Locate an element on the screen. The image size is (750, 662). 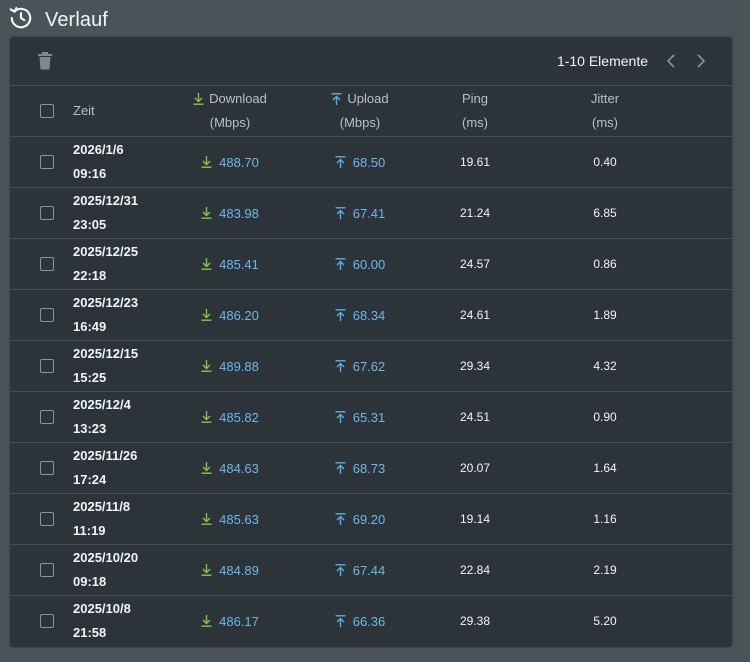
table-row: 2025/12/15 15:25 489.88 67.62 29.34 4.32 is located at coordinates (371, 366).